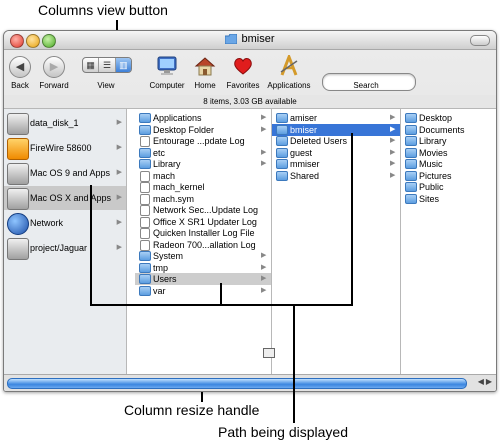  What do you see at coordinates (289, 64) in the screenshot?
I see `applications-a-icon` at bounding box center [289, 64].